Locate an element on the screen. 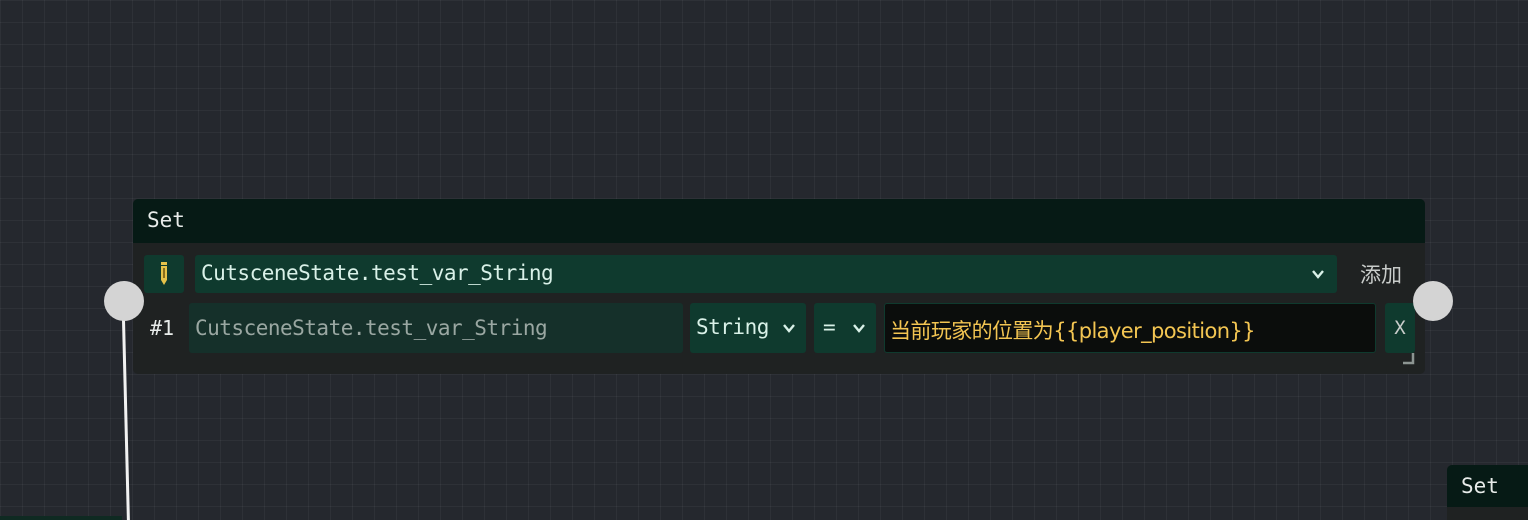 The image size is (1528, 520). operator-dropdown: = is located at coordinates (845, 328).